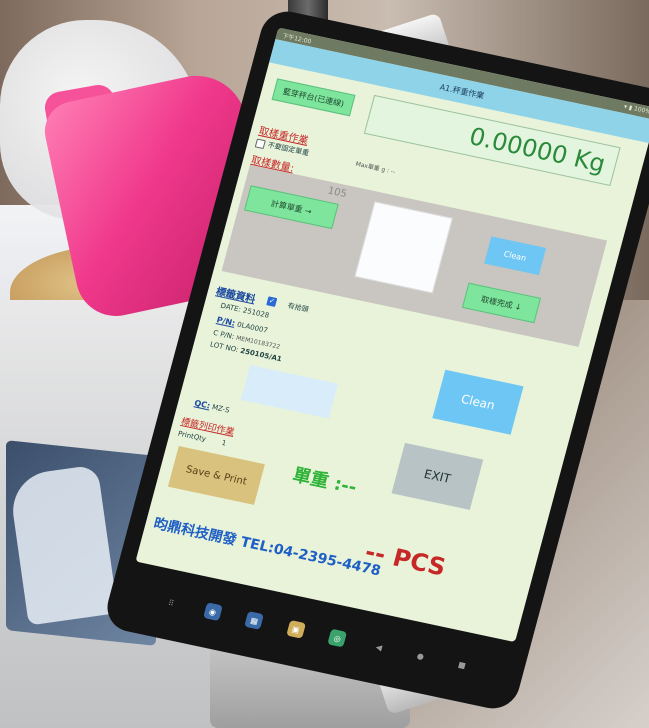 This screenshot has width=649, height=728. Describe the element at coordinates (256, 313) in the screenshot. I see `date-value: 251028` at that location.